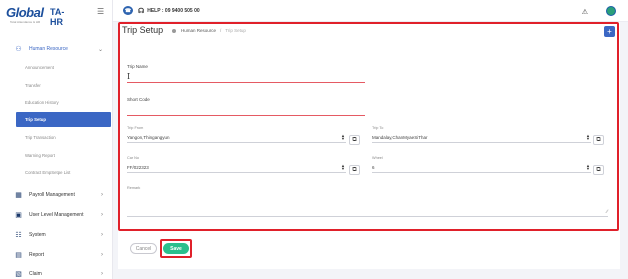 The height and width of the screenshot is (279, 628). What do you see at coordinates (138, 99) in the screenshot?
I see `short-code-label: Short Code` at bounding box center [138, 99].